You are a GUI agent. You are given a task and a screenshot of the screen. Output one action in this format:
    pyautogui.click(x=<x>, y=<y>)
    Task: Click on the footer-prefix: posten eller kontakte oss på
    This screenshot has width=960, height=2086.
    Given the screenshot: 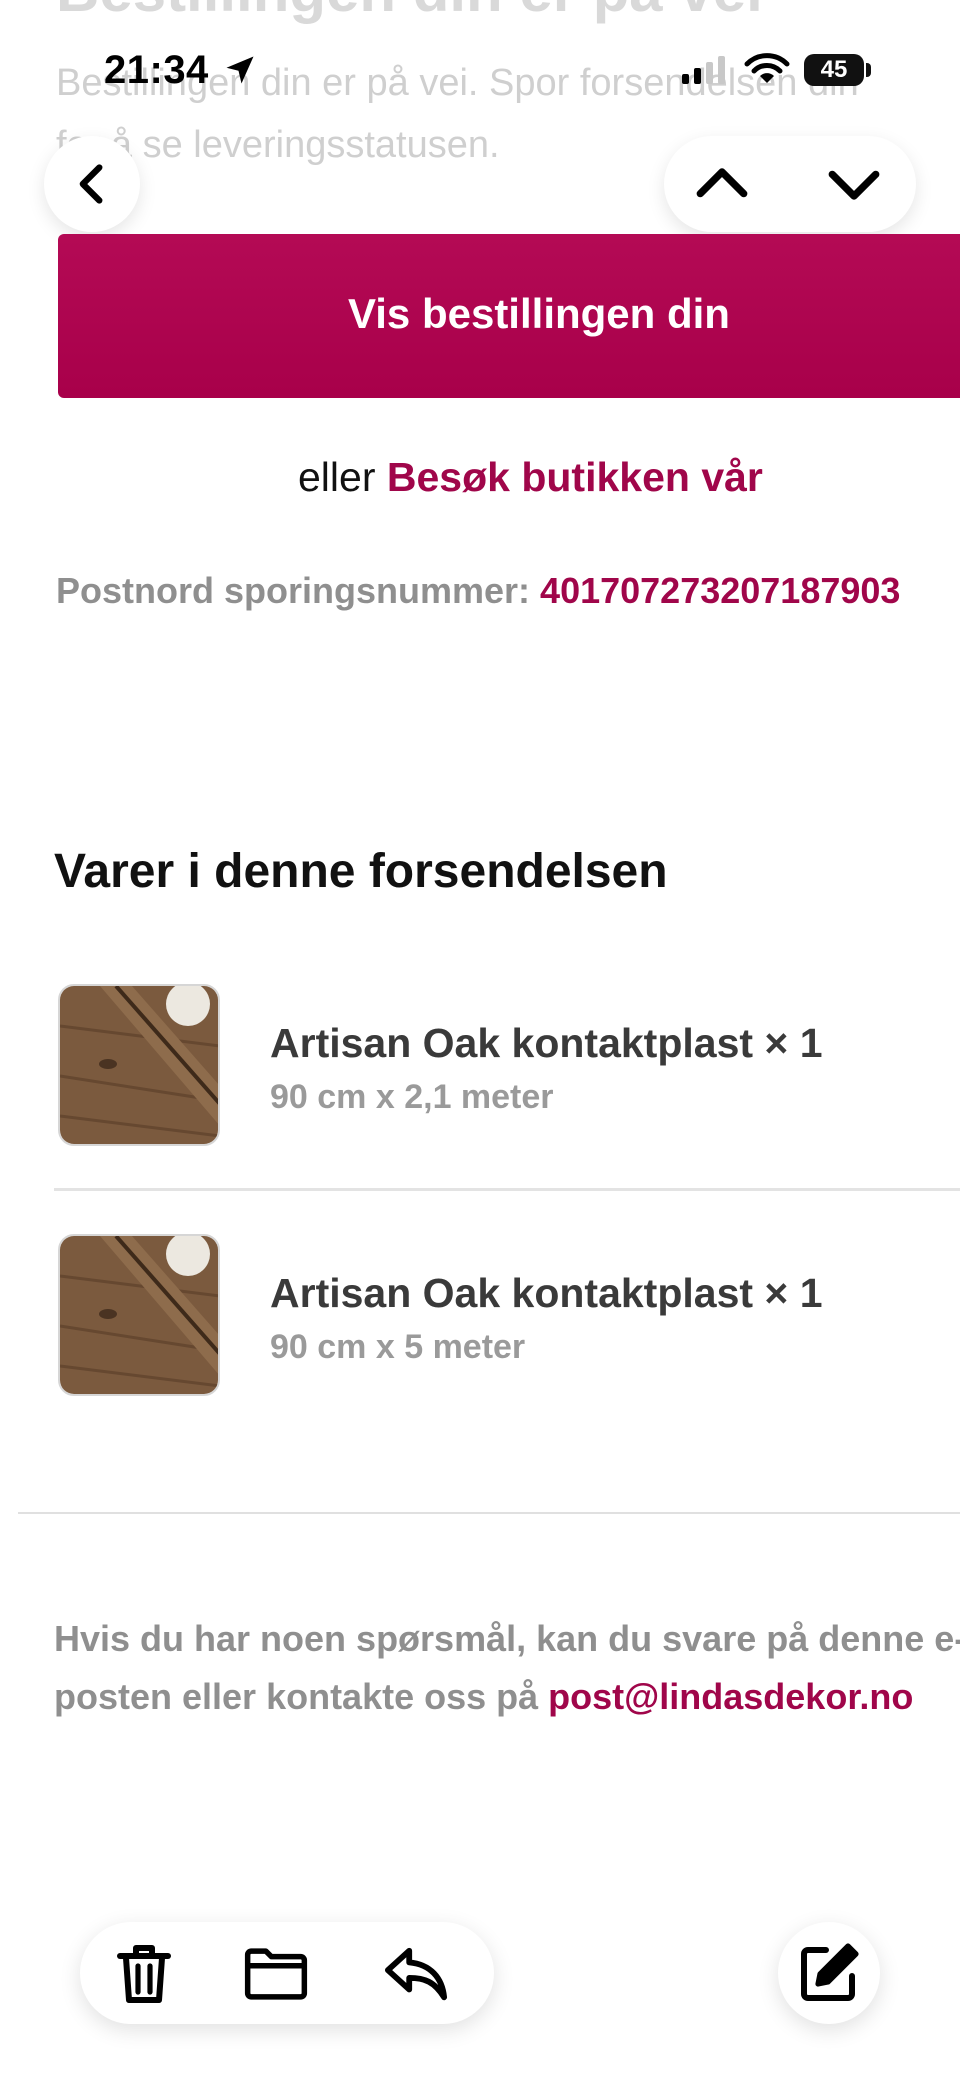 What is the action you would take?
    pyautogui.click(x=296, y=1696)
    